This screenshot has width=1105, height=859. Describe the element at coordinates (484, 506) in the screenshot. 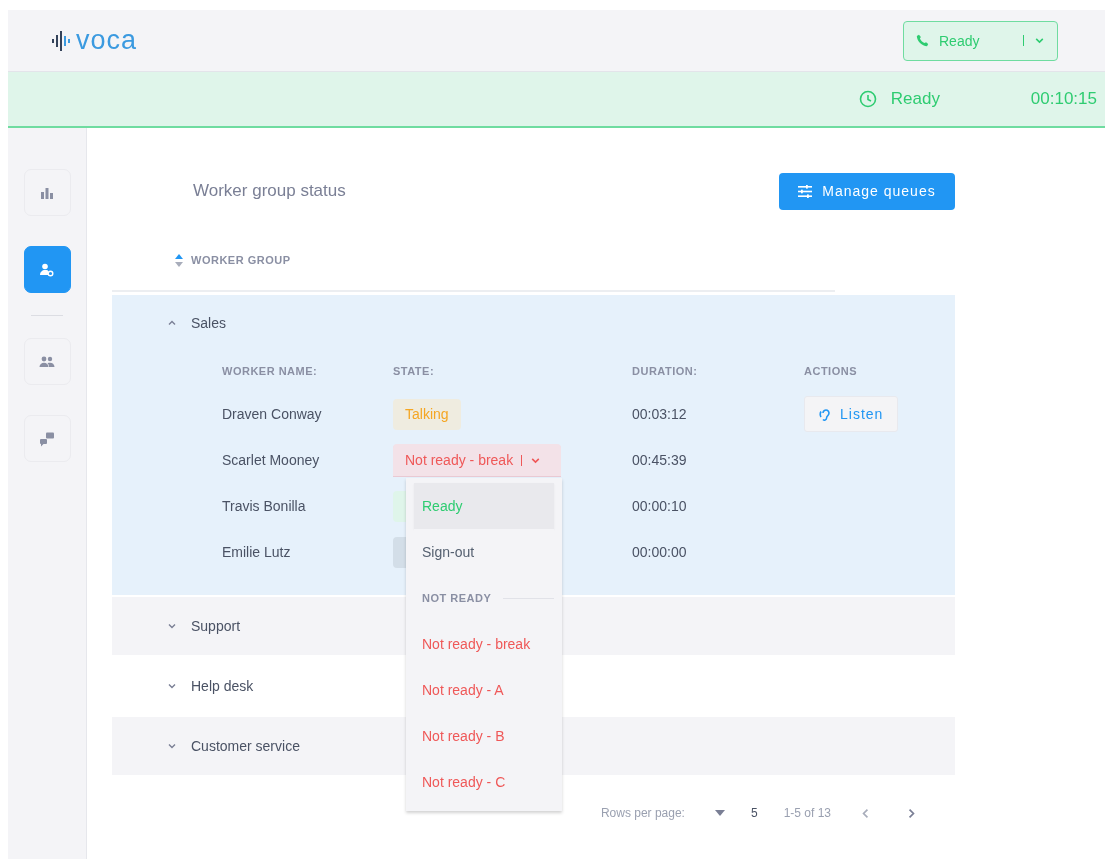

I see `menu-option: Ready` at that location.